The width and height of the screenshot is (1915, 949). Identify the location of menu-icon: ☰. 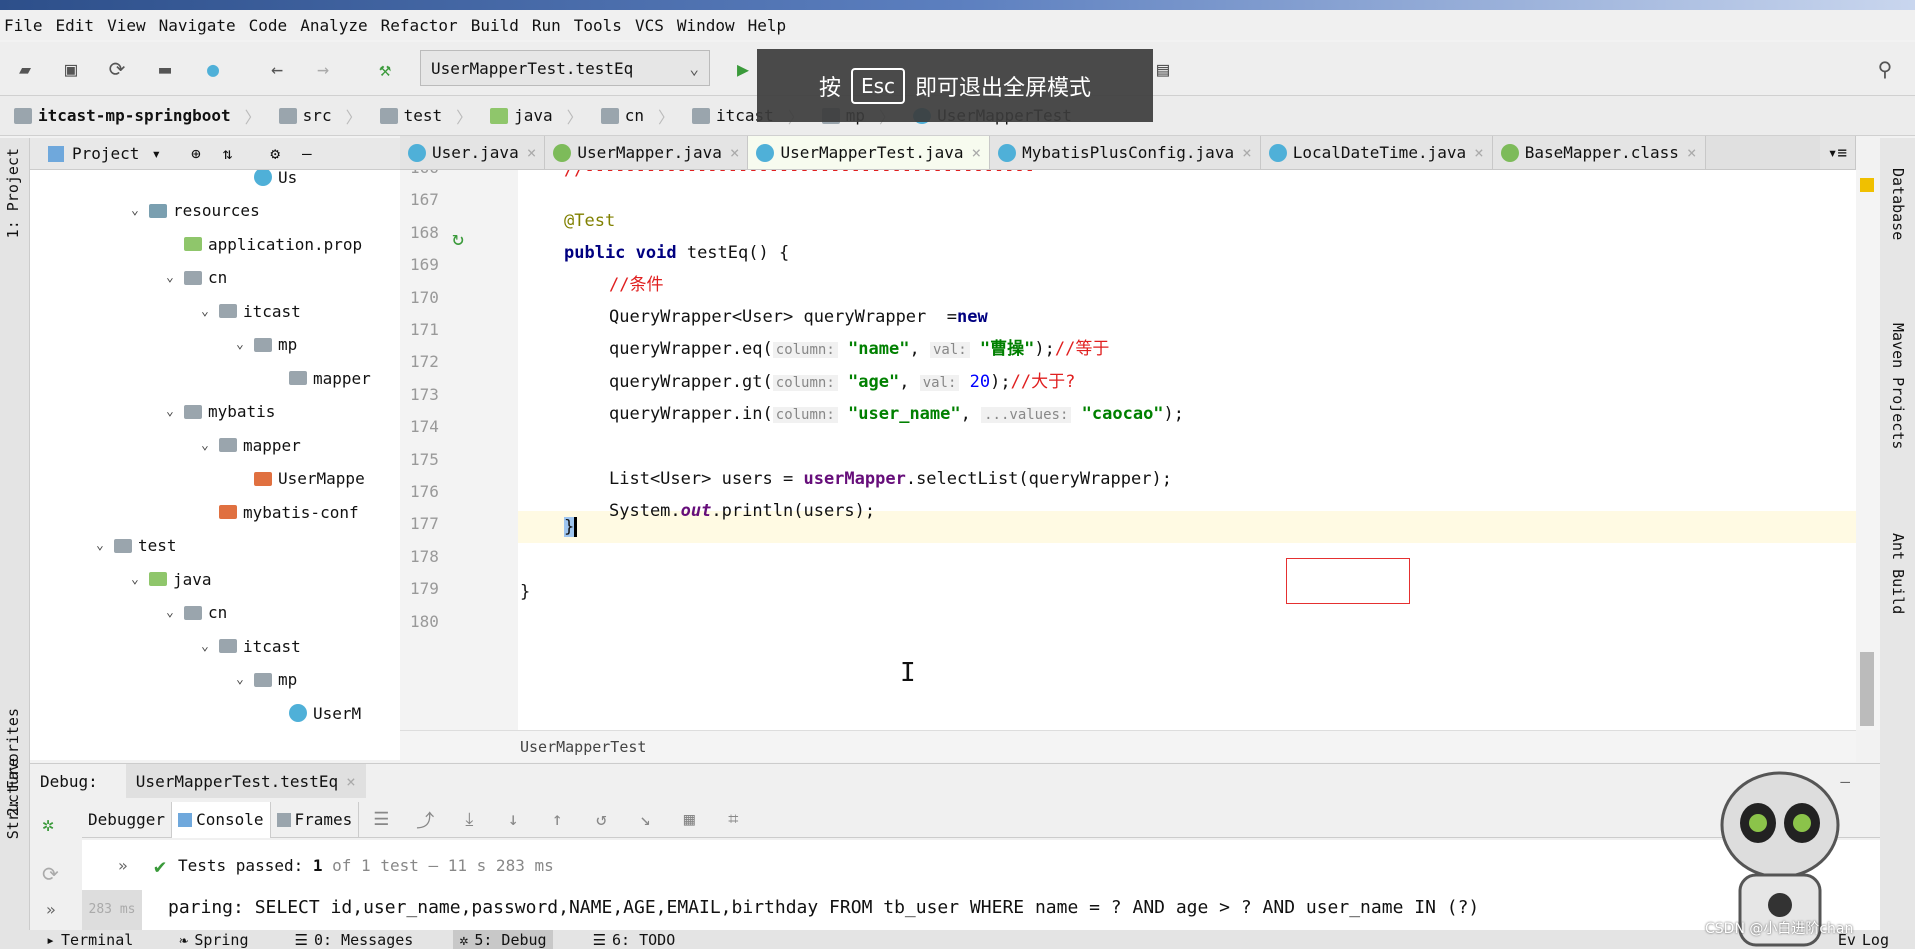
(381, 819).